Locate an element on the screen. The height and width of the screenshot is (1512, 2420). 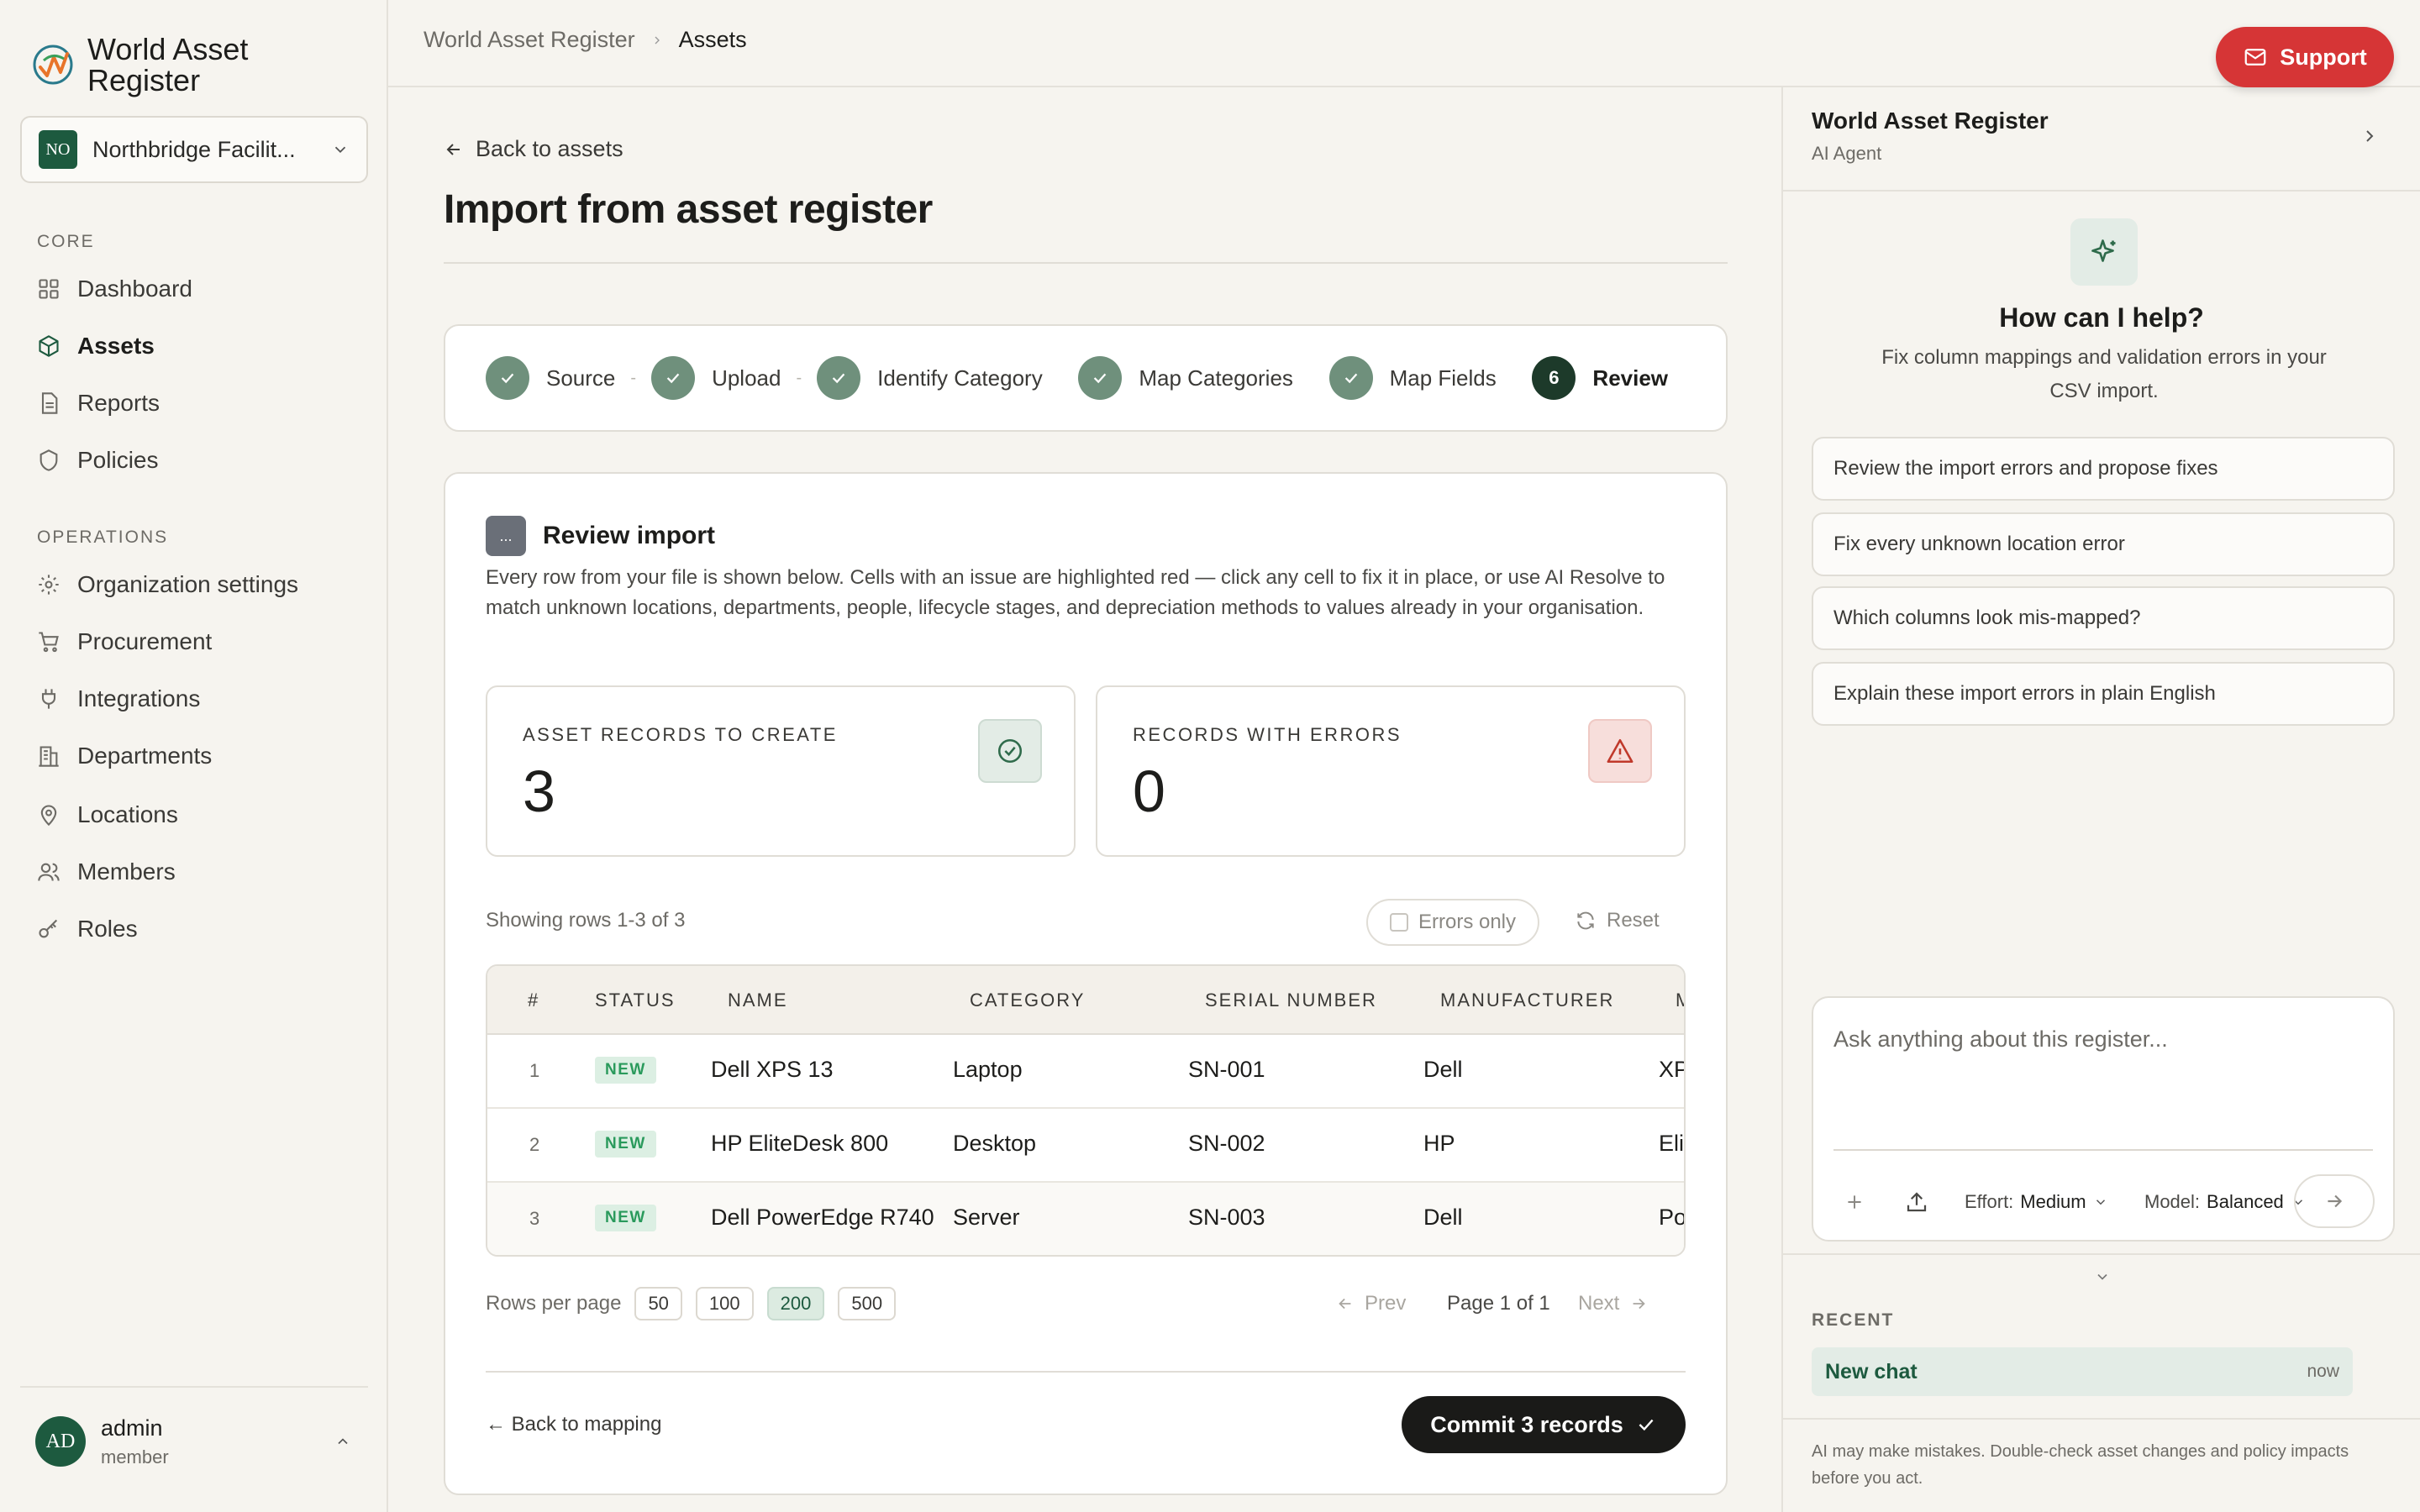
nav-item-locations: Locations is located at coordinates (107, 815).